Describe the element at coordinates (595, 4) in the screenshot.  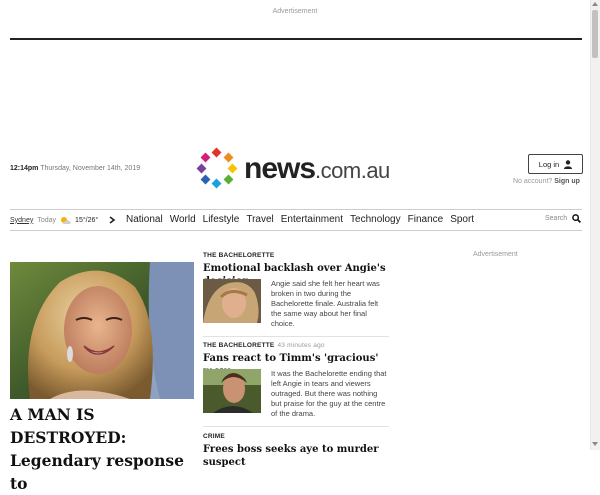
I see `scroll-up-arrow-icon` at that location.